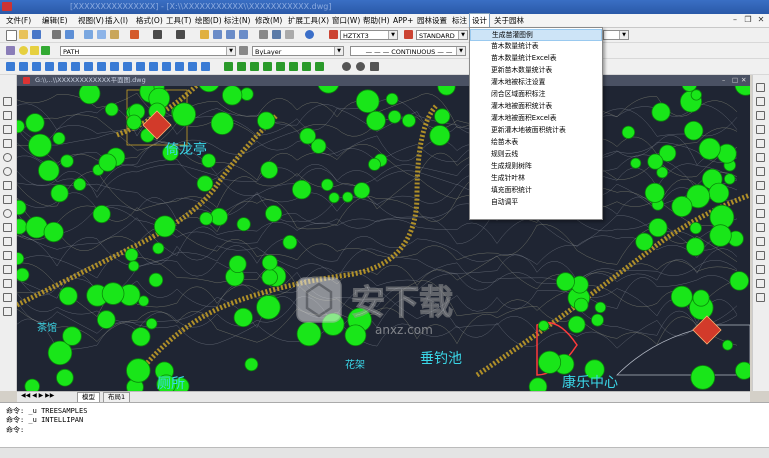  What do you see at coordinates (243, 34) in the screenshot?
I see `zoom-previous-icon` at bounding box center [243, 34].